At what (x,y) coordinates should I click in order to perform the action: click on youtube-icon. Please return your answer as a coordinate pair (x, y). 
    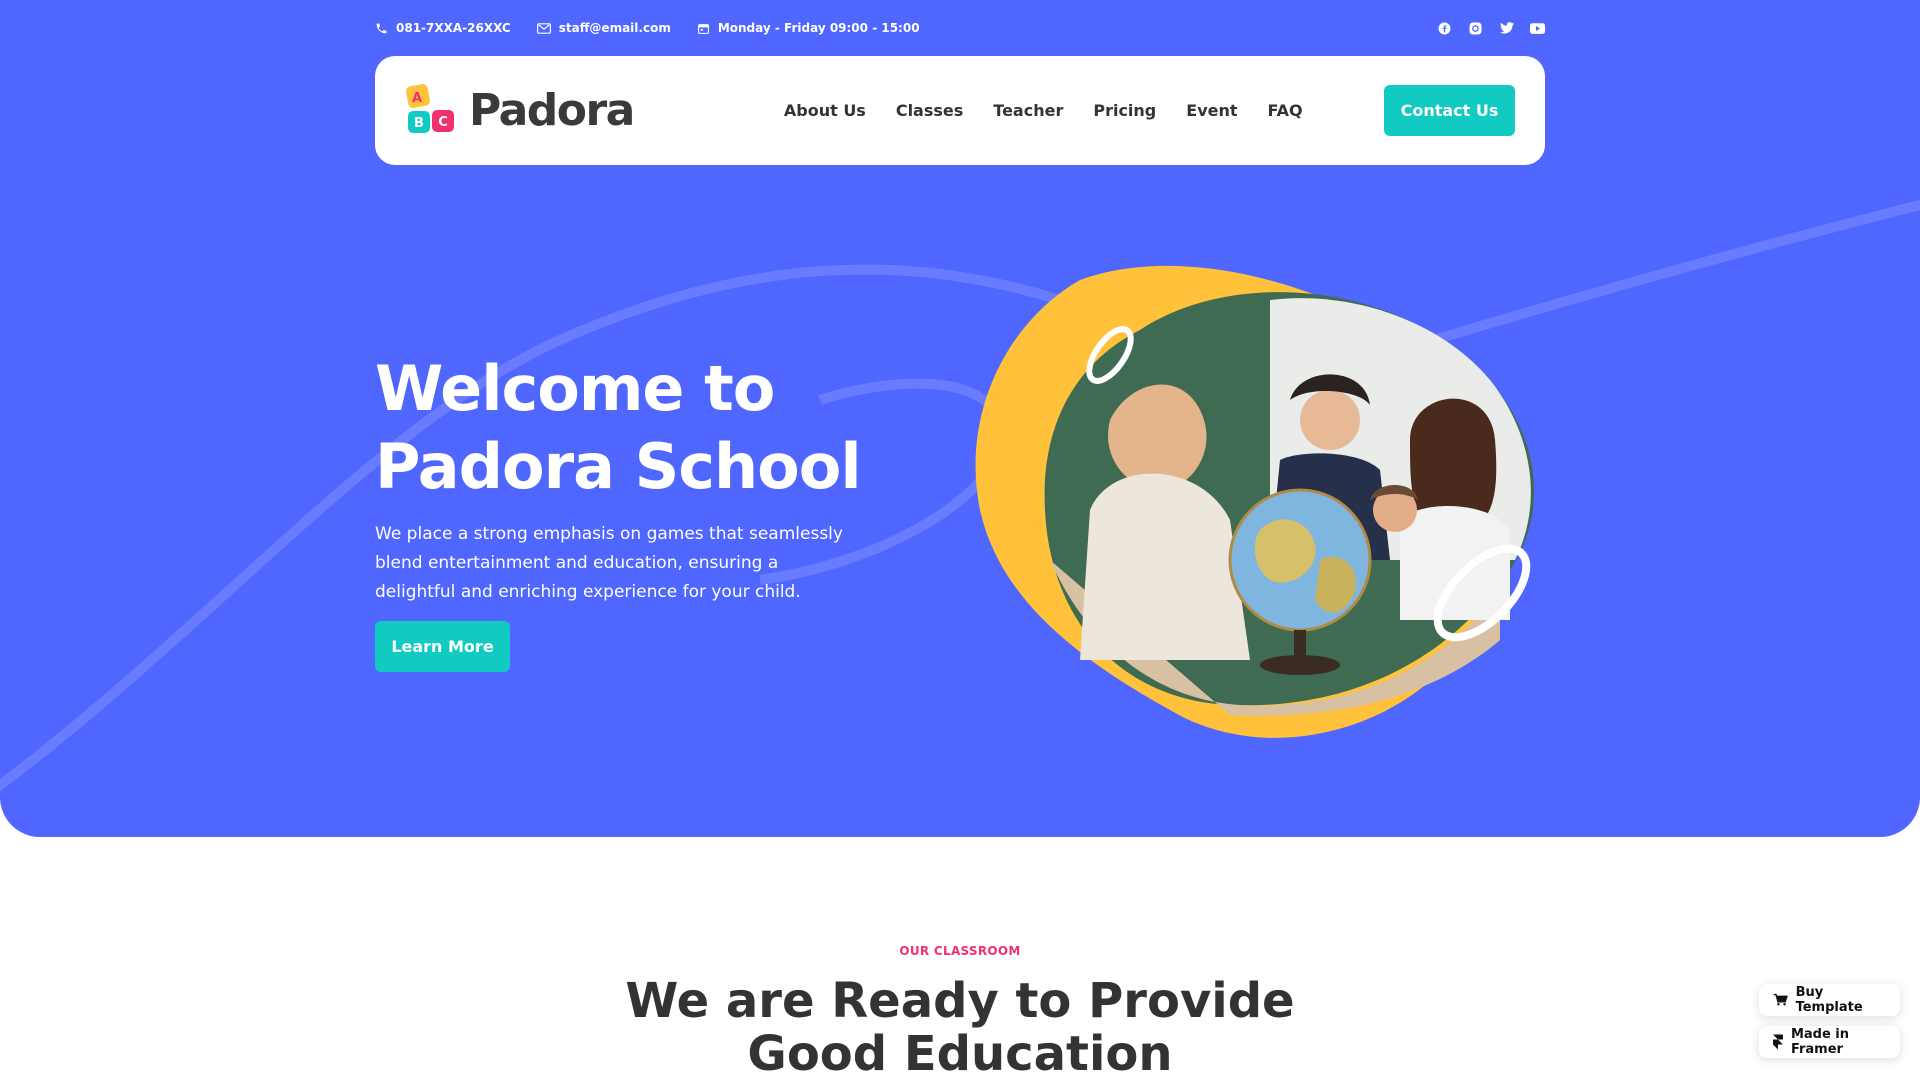
    Looking at the image, I should click on (1537, 28).